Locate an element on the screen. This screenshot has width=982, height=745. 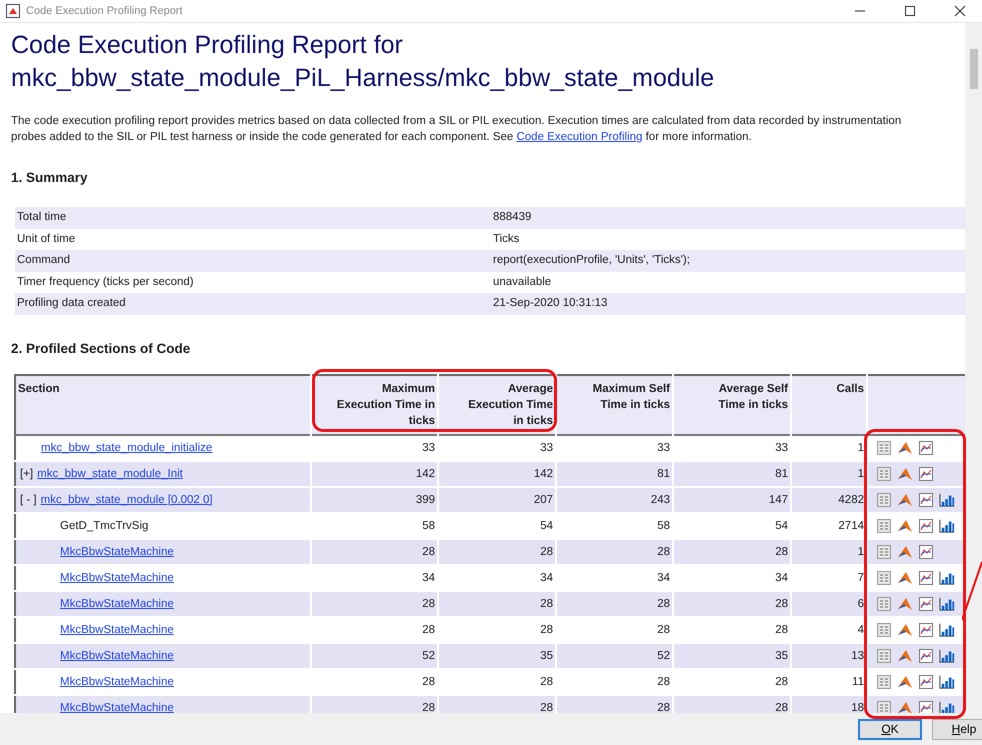
table-cell: 207 is located at coordinates (497, 499).